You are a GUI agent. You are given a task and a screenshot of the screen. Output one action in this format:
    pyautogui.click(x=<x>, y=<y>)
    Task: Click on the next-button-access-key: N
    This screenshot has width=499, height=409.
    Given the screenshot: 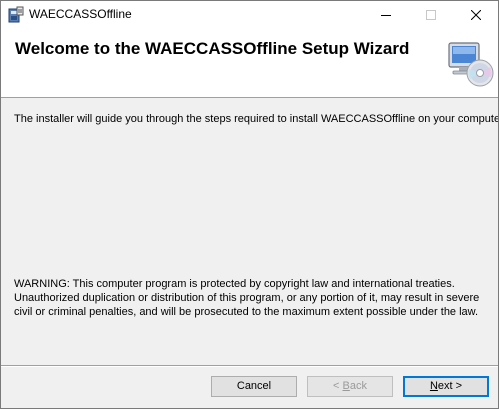 What is the action you would take?
    pyautogui.click(x=433, y=386)
    